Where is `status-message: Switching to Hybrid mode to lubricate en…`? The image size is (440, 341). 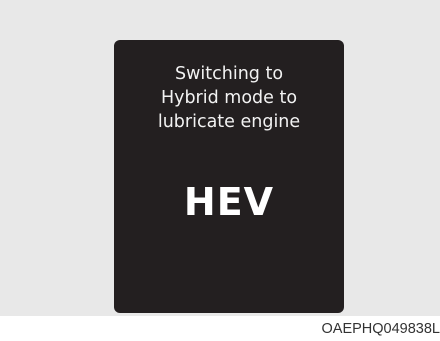 status-message: Switching to Hybrid mode to lubricate en… is located at coordinates (229, 98).